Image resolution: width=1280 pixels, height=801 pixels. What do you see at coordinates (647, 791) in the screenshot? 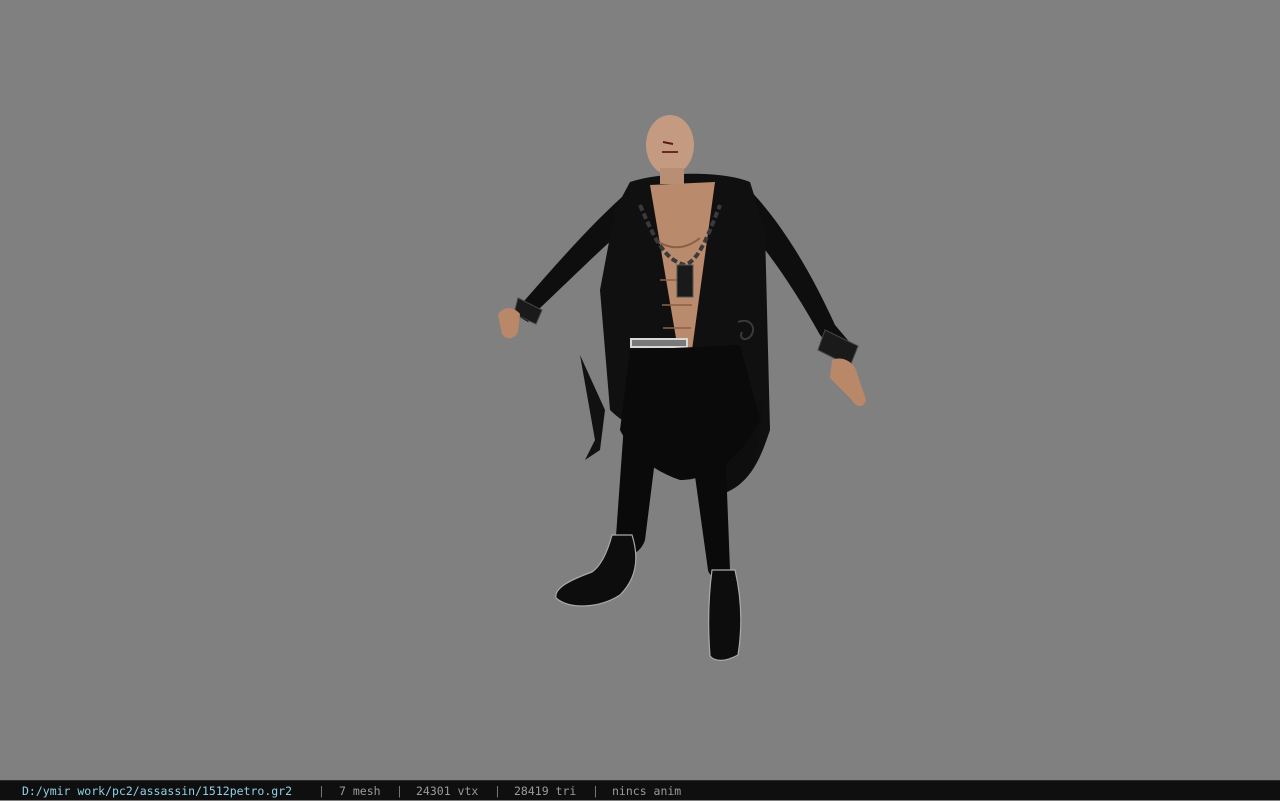
I see `animation-status-text: nincs anim` at bounding box center [647, 791].